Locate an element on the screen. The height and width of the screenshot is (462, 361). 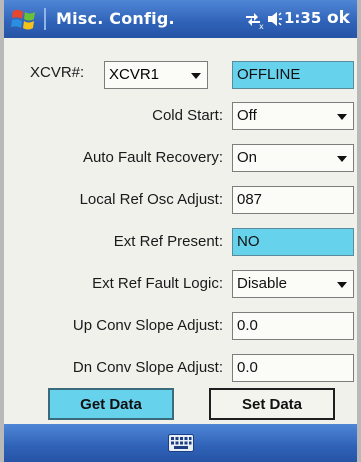
cold-start-value: Off is located at coordinates (247, 115).